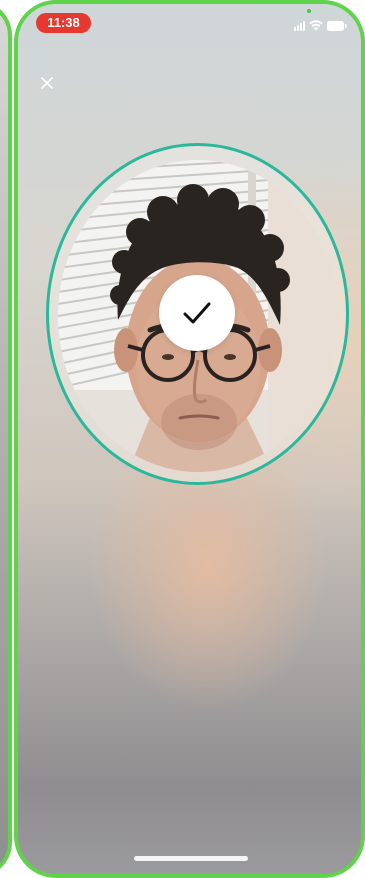 The image size is (365, 878). What do you see at coordinates (316, 25) in the screenshot?
I see `wifi-icon` at bounding box center [316, 25].